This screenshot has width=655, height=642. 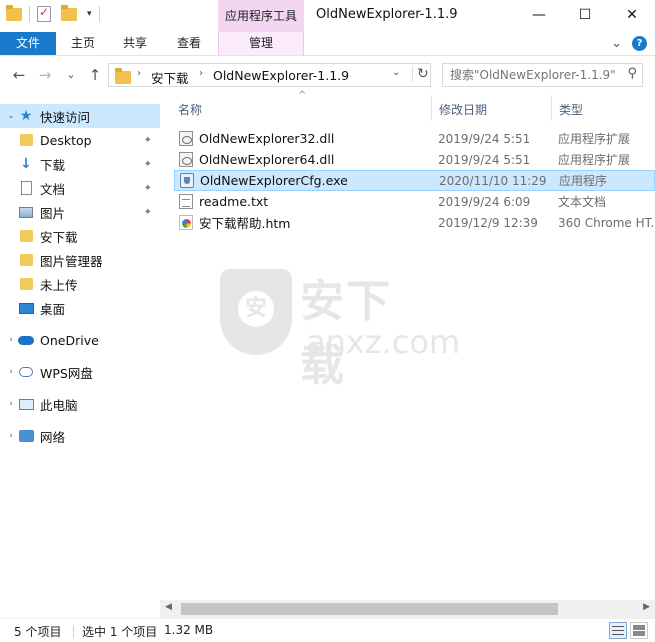 I want to click on recent-locations-button: ⌄, so click(x=71, y=75).